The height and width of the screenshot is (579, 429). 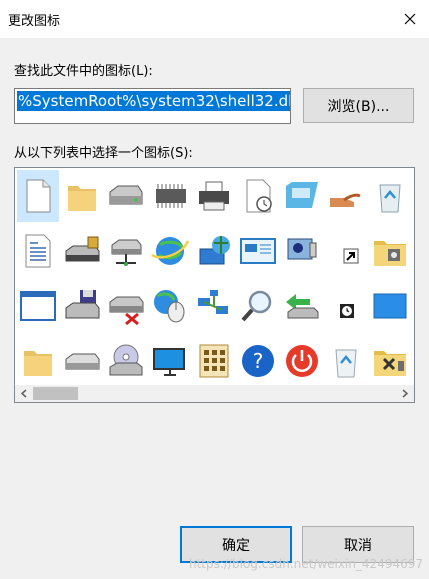 I want to click on icon-list-item: ?, so click(x=258, y=361).